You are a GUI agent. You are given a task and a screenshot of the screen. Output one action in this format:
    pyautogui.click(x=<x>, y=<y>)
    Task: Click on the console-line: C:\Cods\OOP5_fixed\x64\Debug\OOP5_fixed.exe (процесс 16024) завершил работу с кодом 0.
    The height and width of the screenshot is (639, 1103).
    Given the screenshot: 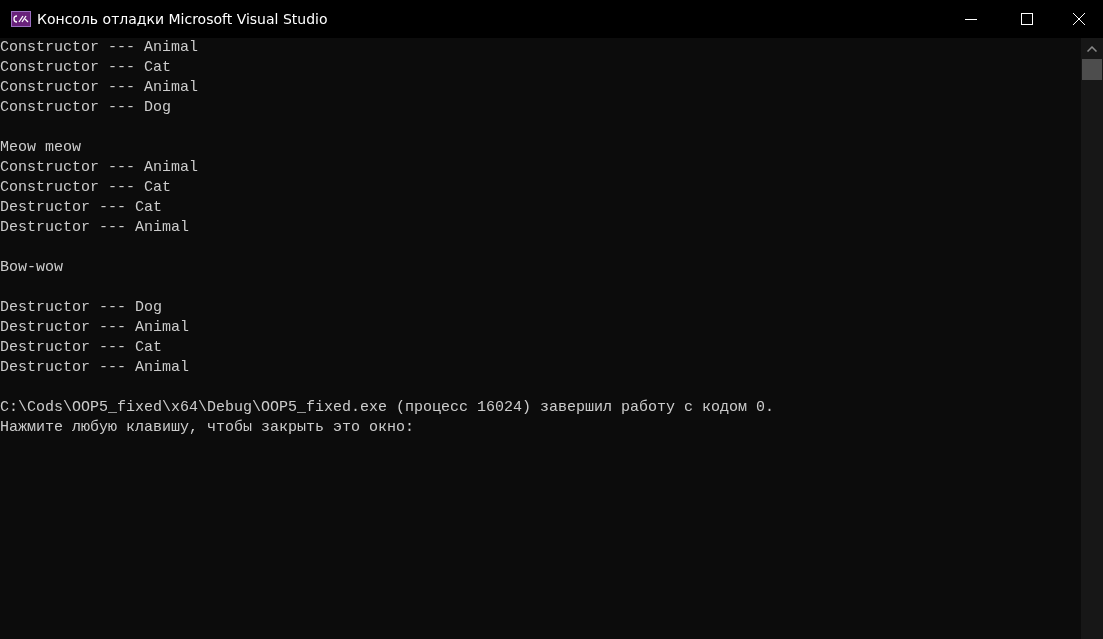 What is the action you would take?
    pyautogui.click(x=388, y=408)
    